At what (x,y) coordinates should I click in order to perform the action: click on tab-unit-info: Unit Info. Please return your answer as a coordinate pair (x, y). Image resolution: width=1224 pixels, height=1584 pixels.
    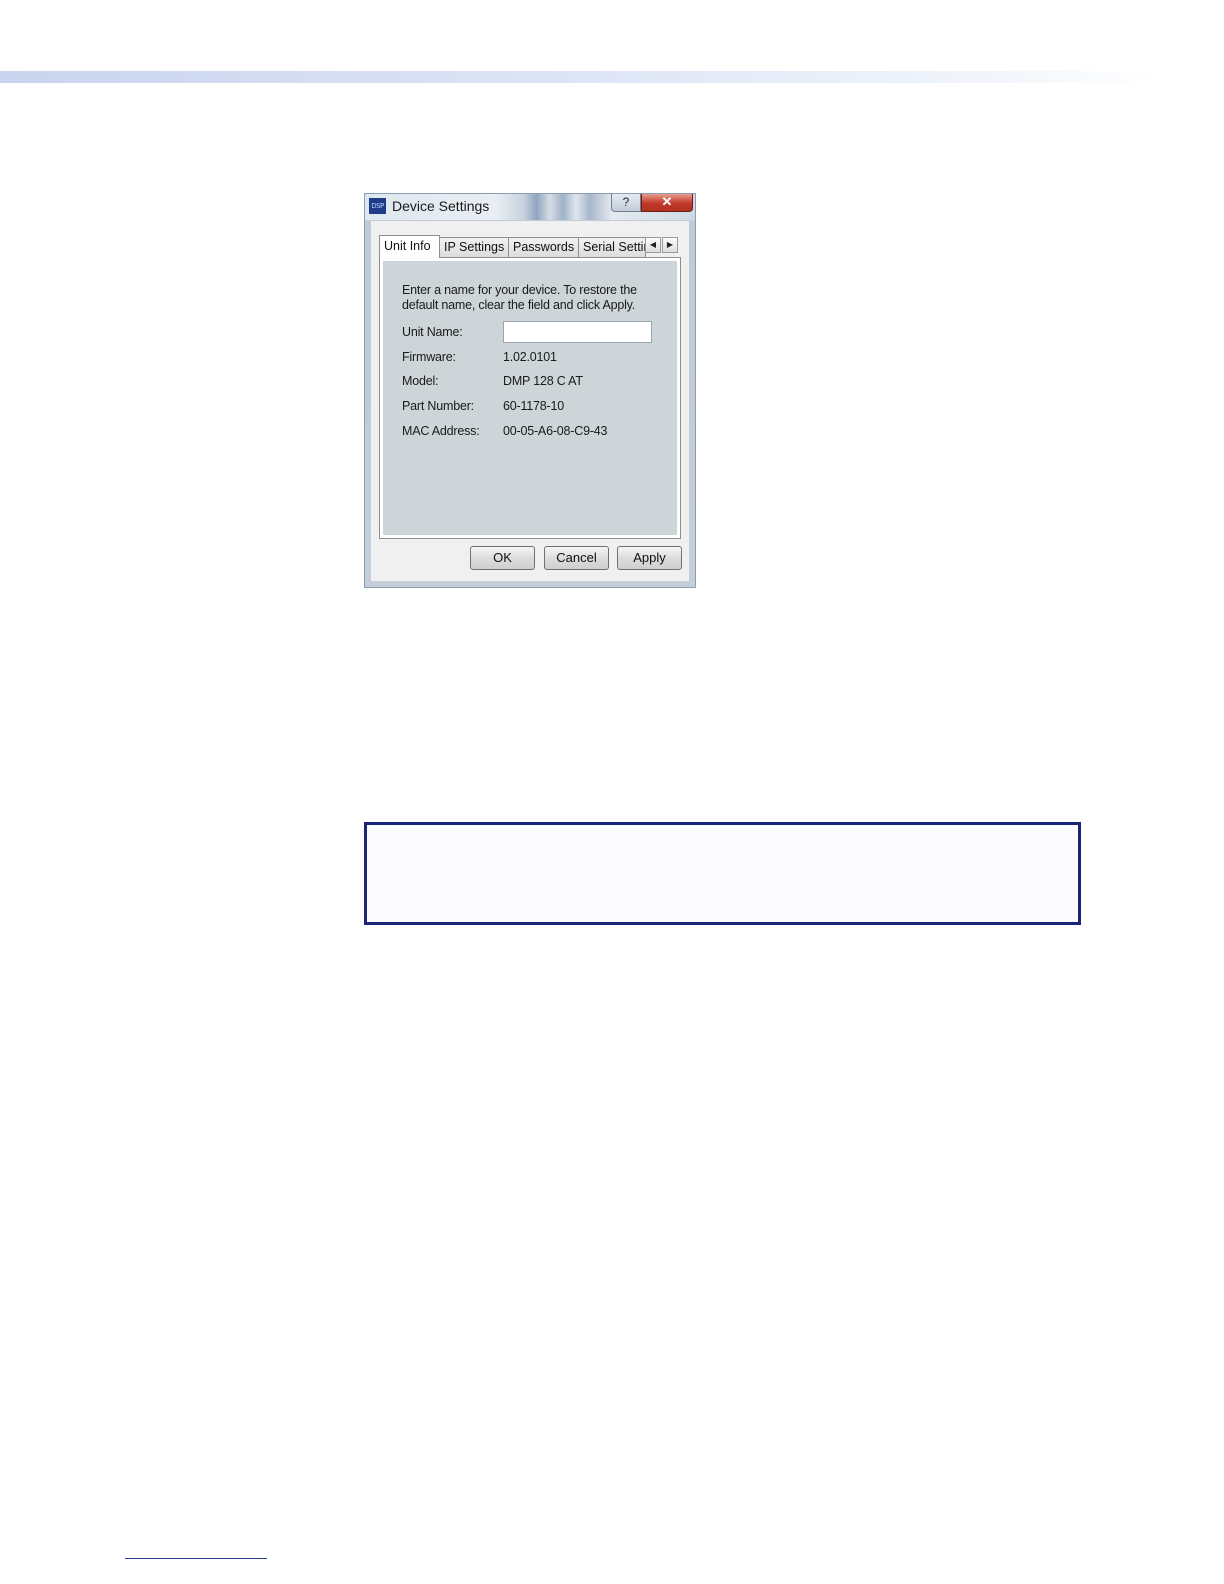
    Looking at the image, I should click on (409, 246).